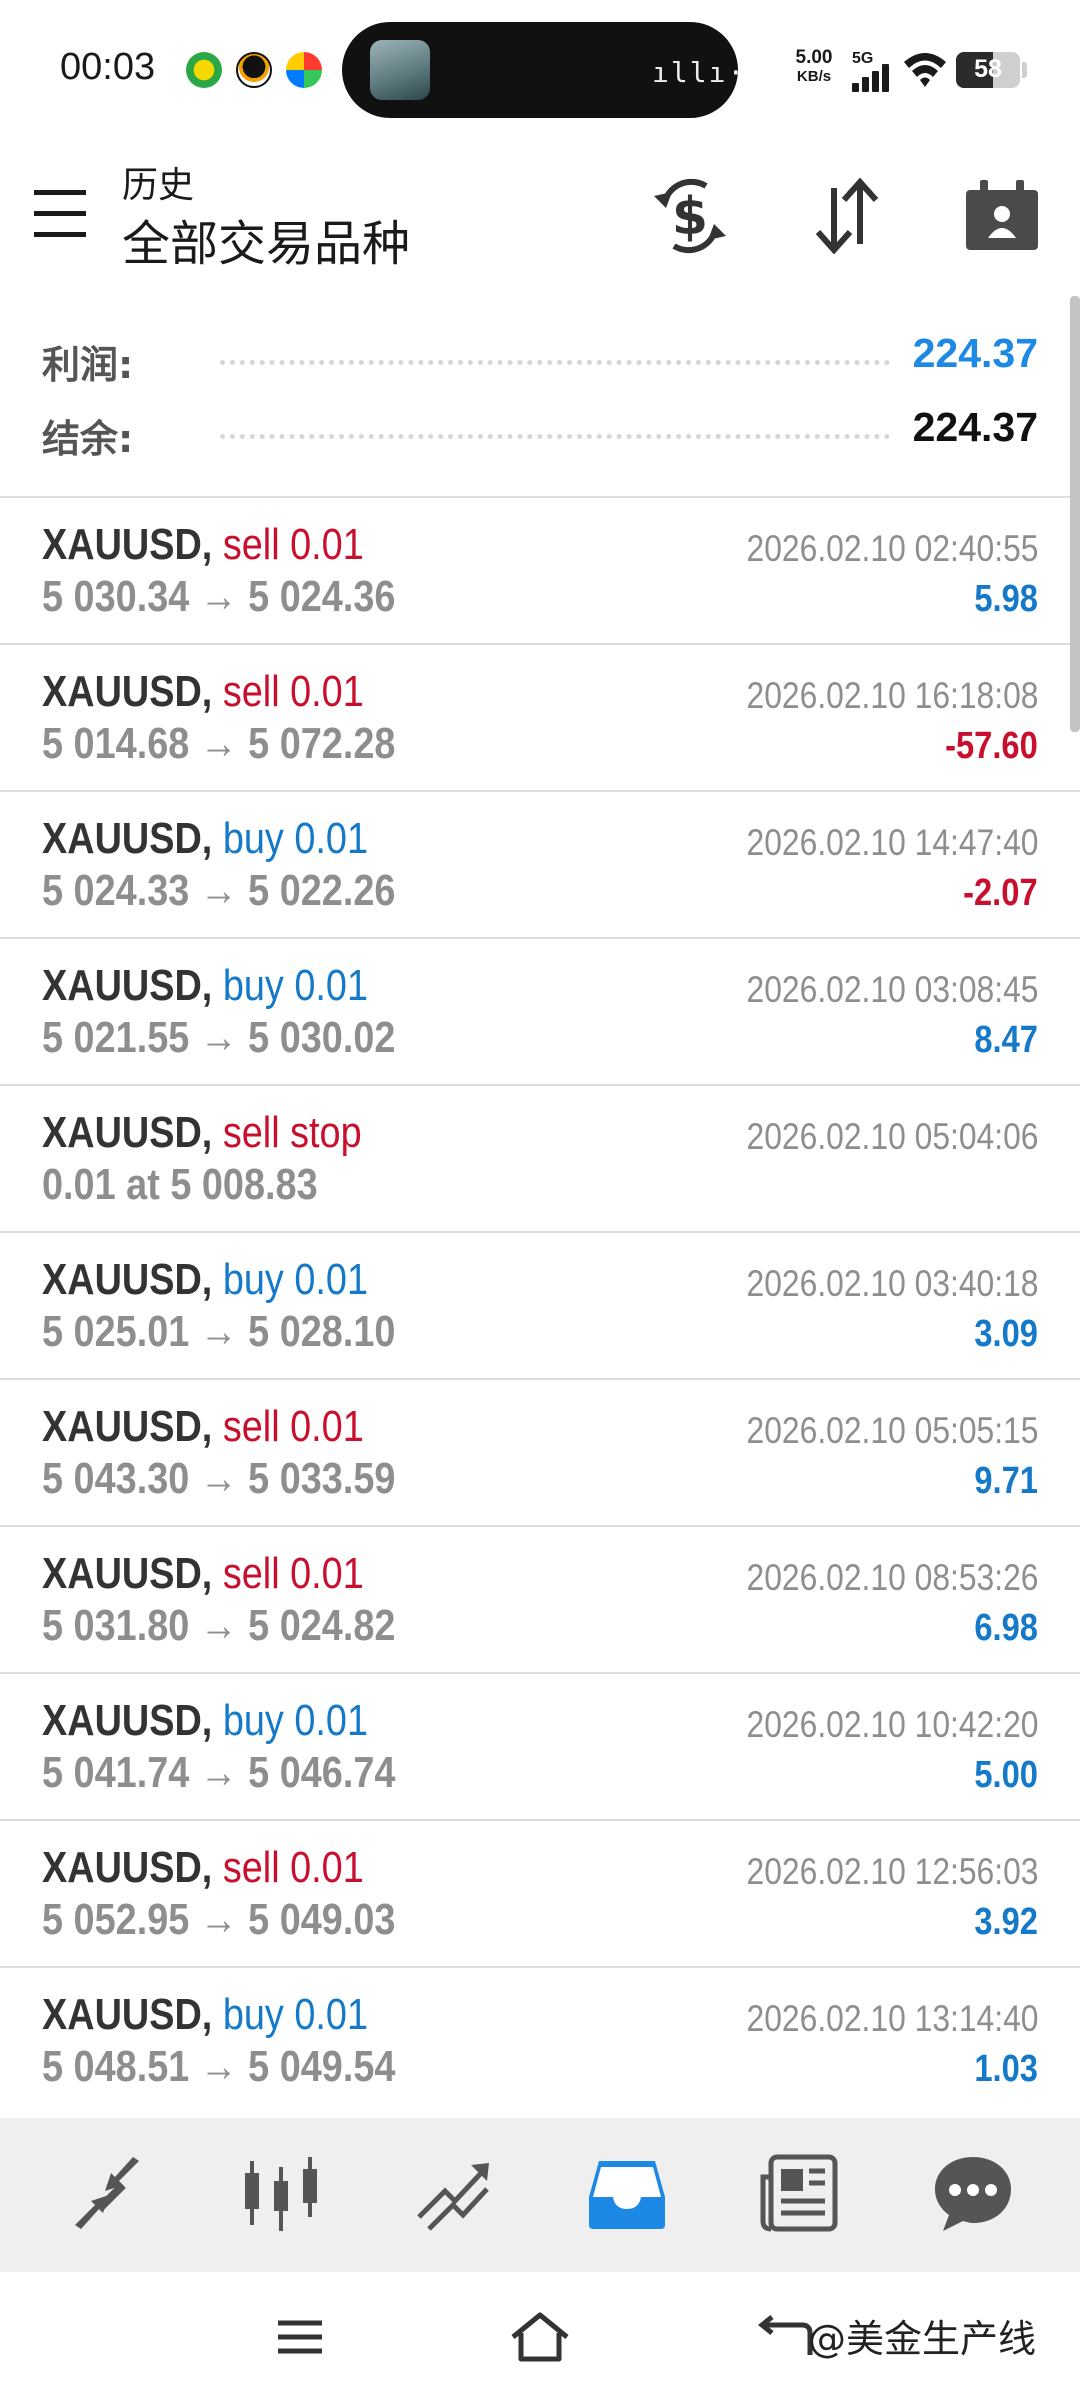  I want to click on deal-prices: 5 021.55 → 5 030.02, so click(219, 1037).